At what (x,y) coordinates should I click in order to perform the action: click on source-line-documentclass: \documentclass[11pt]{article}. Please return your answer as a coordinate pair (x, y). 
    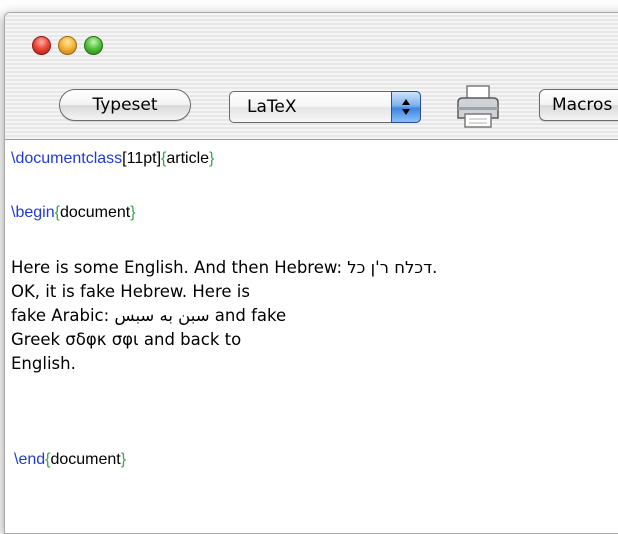
    Looking at the image, I should click on (112, 159).